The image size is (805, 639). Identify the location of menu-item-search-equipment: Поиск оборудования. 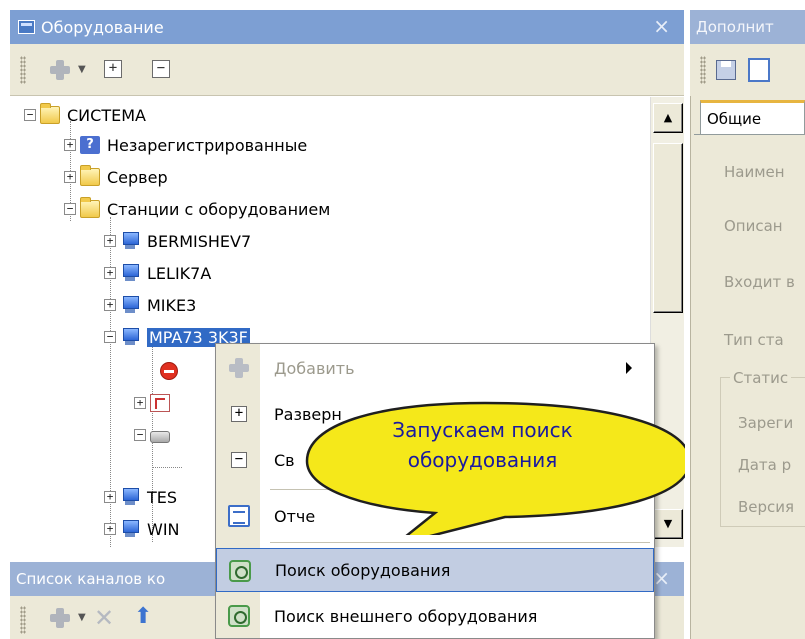
(435, 570).